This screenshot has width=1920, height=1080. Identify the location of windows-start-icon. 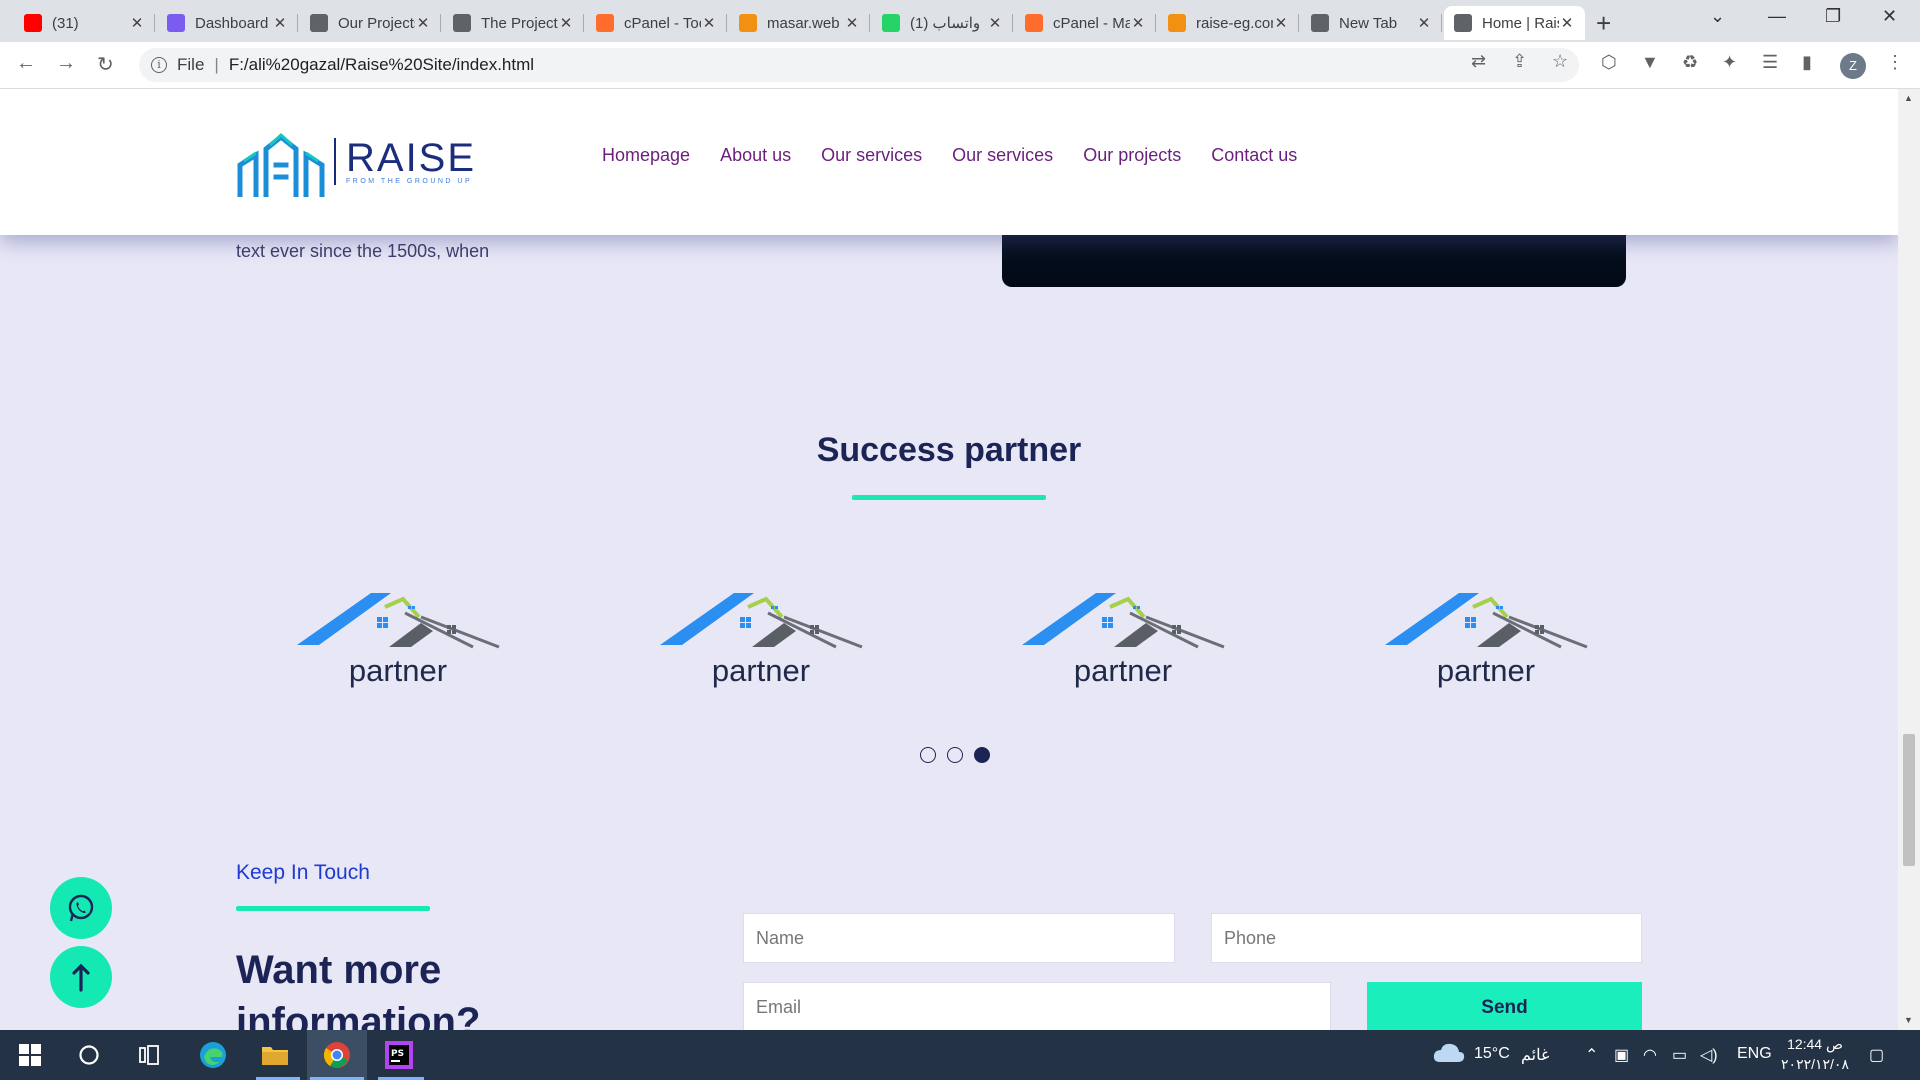
(30, 1055).